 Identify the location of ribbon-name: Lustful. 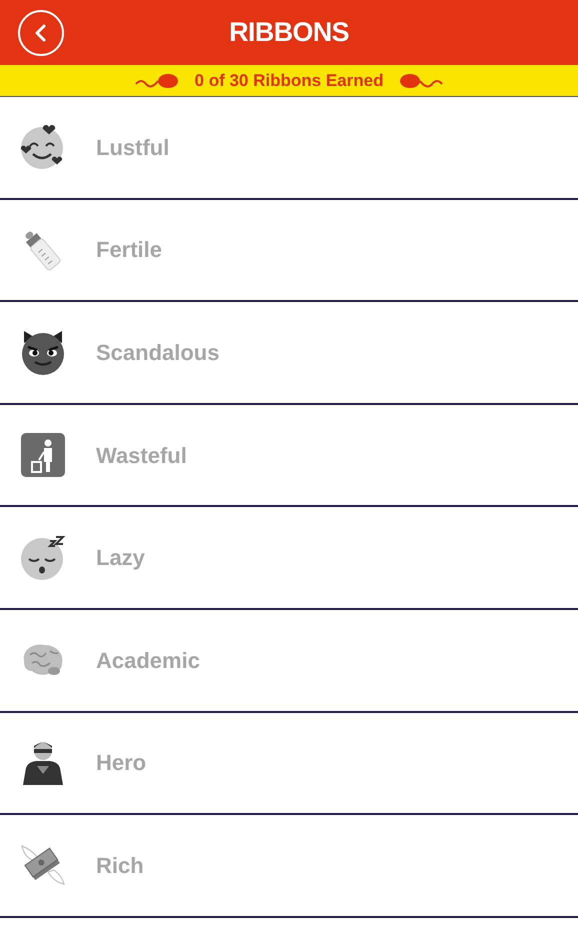
(133, 148).